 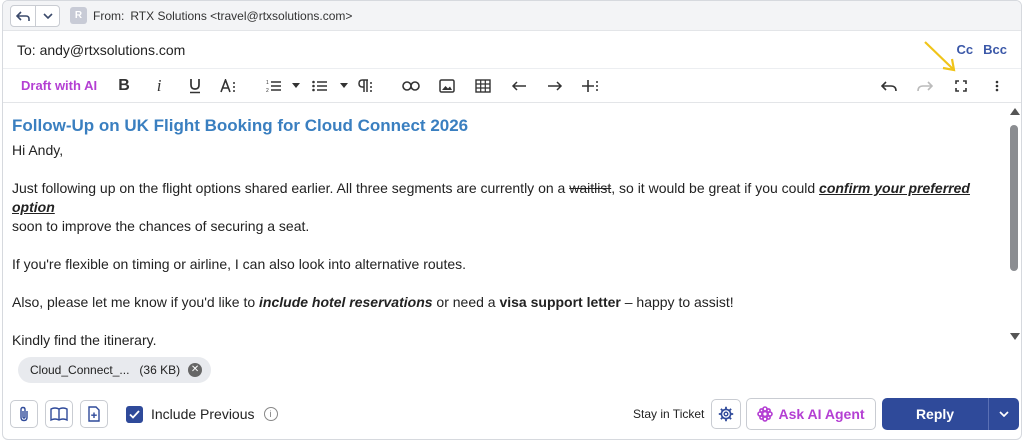 I want to click on include-previous-checkbox, so click(x=134, y=414).